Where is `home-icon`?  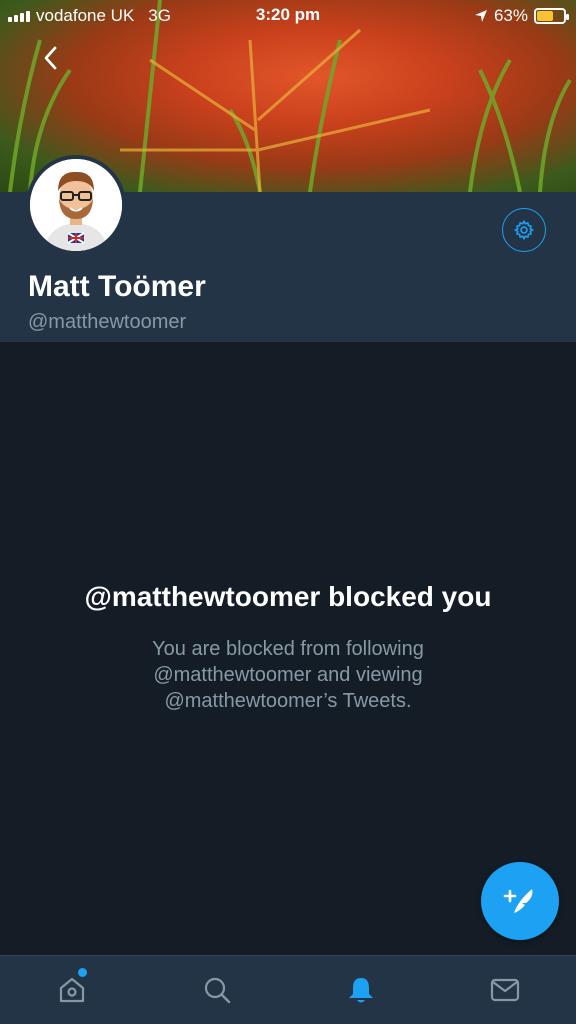 home-icon is located at coordinates (72, 990).